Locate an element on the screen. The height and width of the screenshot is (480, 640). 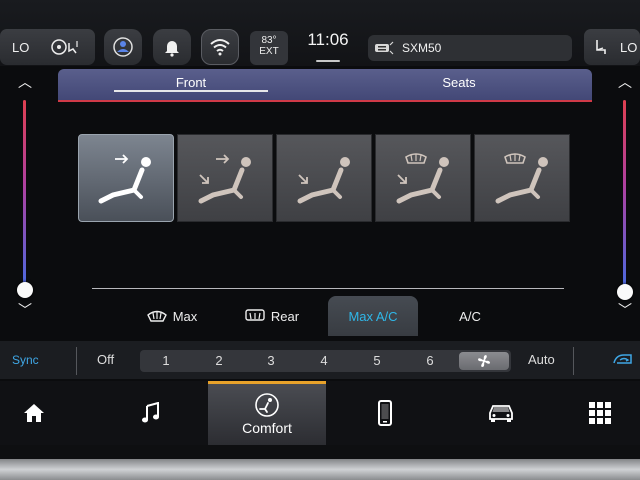
phone-icon is located at coordinates (385, 413).